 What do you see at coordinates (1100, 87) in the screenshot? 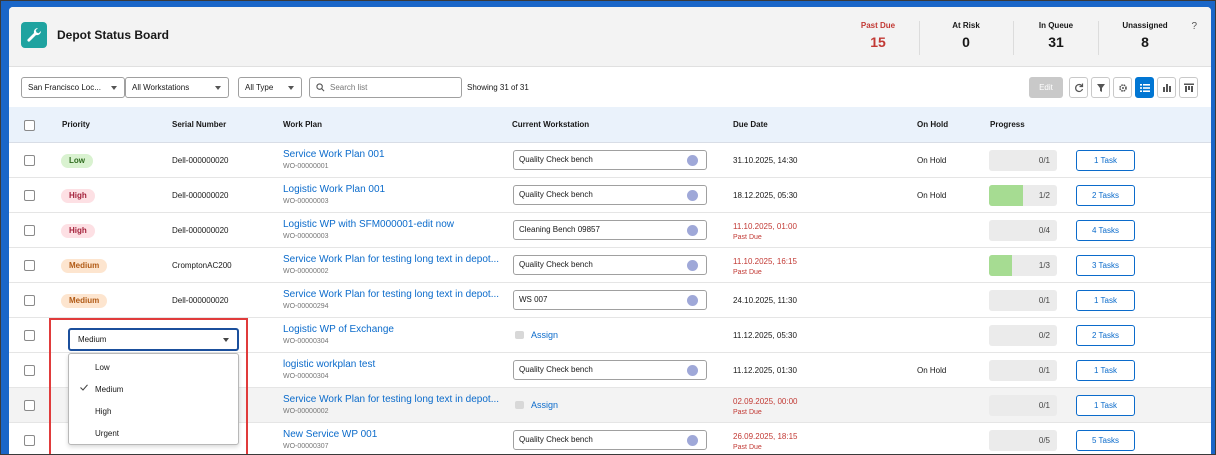
I see `filter-button` at bounding box center [1100, 87].